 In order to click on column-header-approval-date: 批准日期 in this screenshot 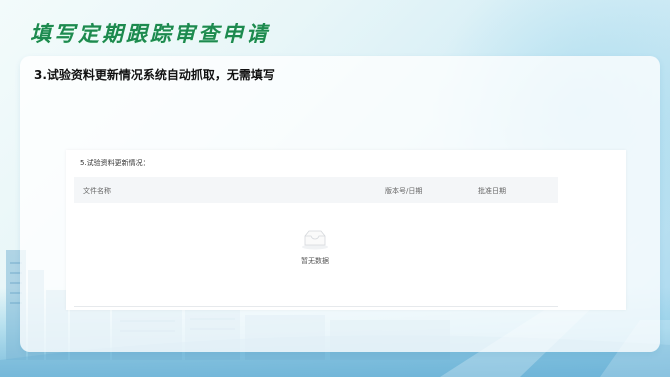, I will do `click(492, 191)`.